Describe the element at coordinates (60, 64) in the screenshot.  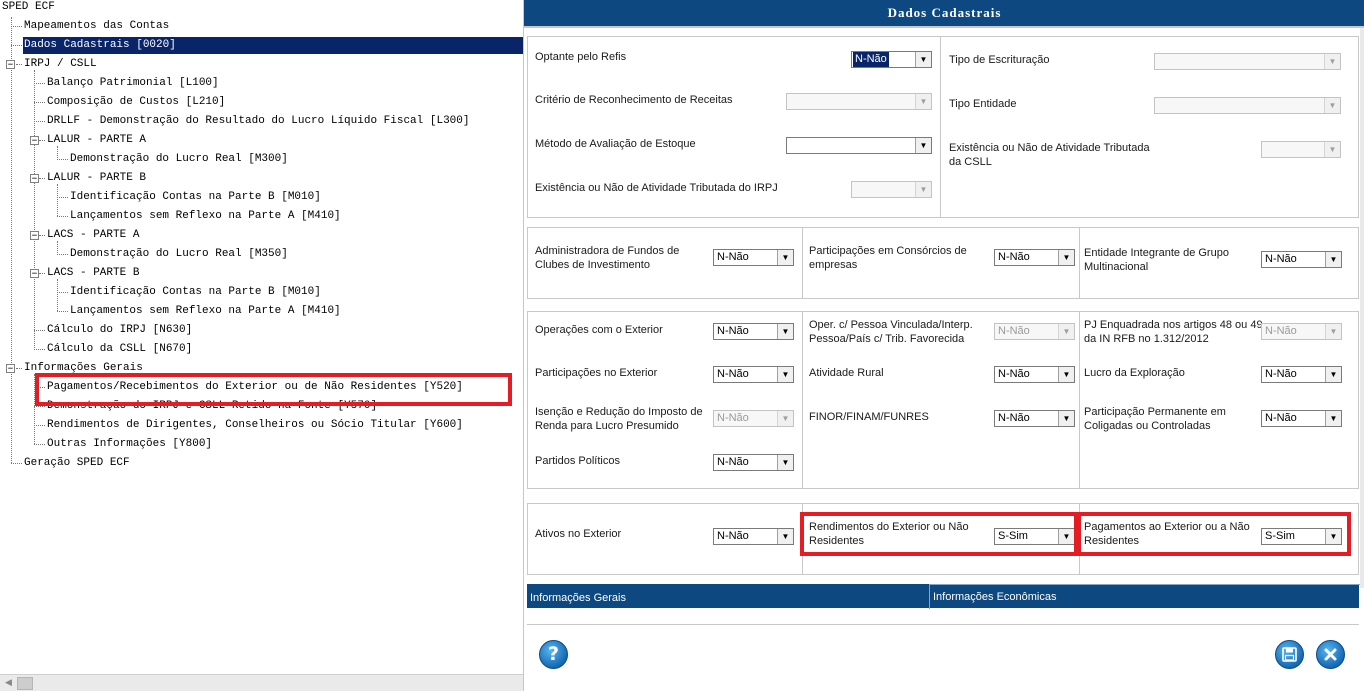
I see `tree-item-irpj-csll: IRPJ / CSLL` at that location.